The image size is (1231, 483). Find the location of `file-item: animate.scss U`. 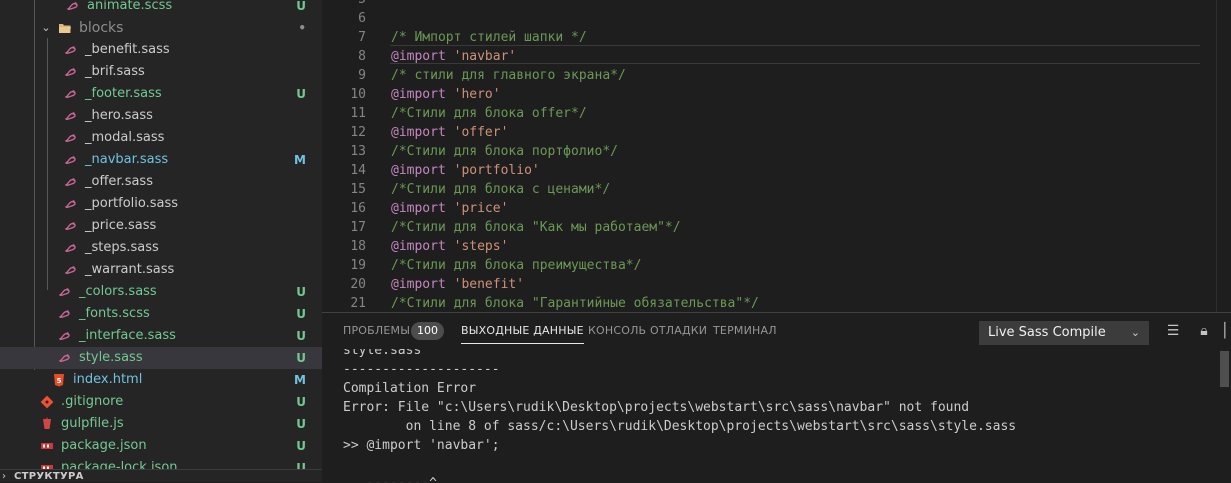

file-item: animate.scss U is located at coordinates (161, 8).